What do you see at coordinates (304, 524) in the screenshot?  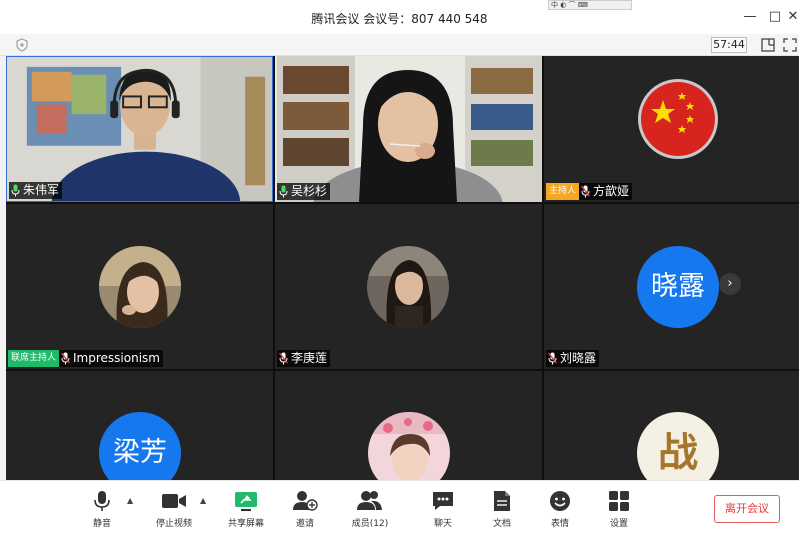 I see `invite-label: 邀请` at bounding box center [304, 524].